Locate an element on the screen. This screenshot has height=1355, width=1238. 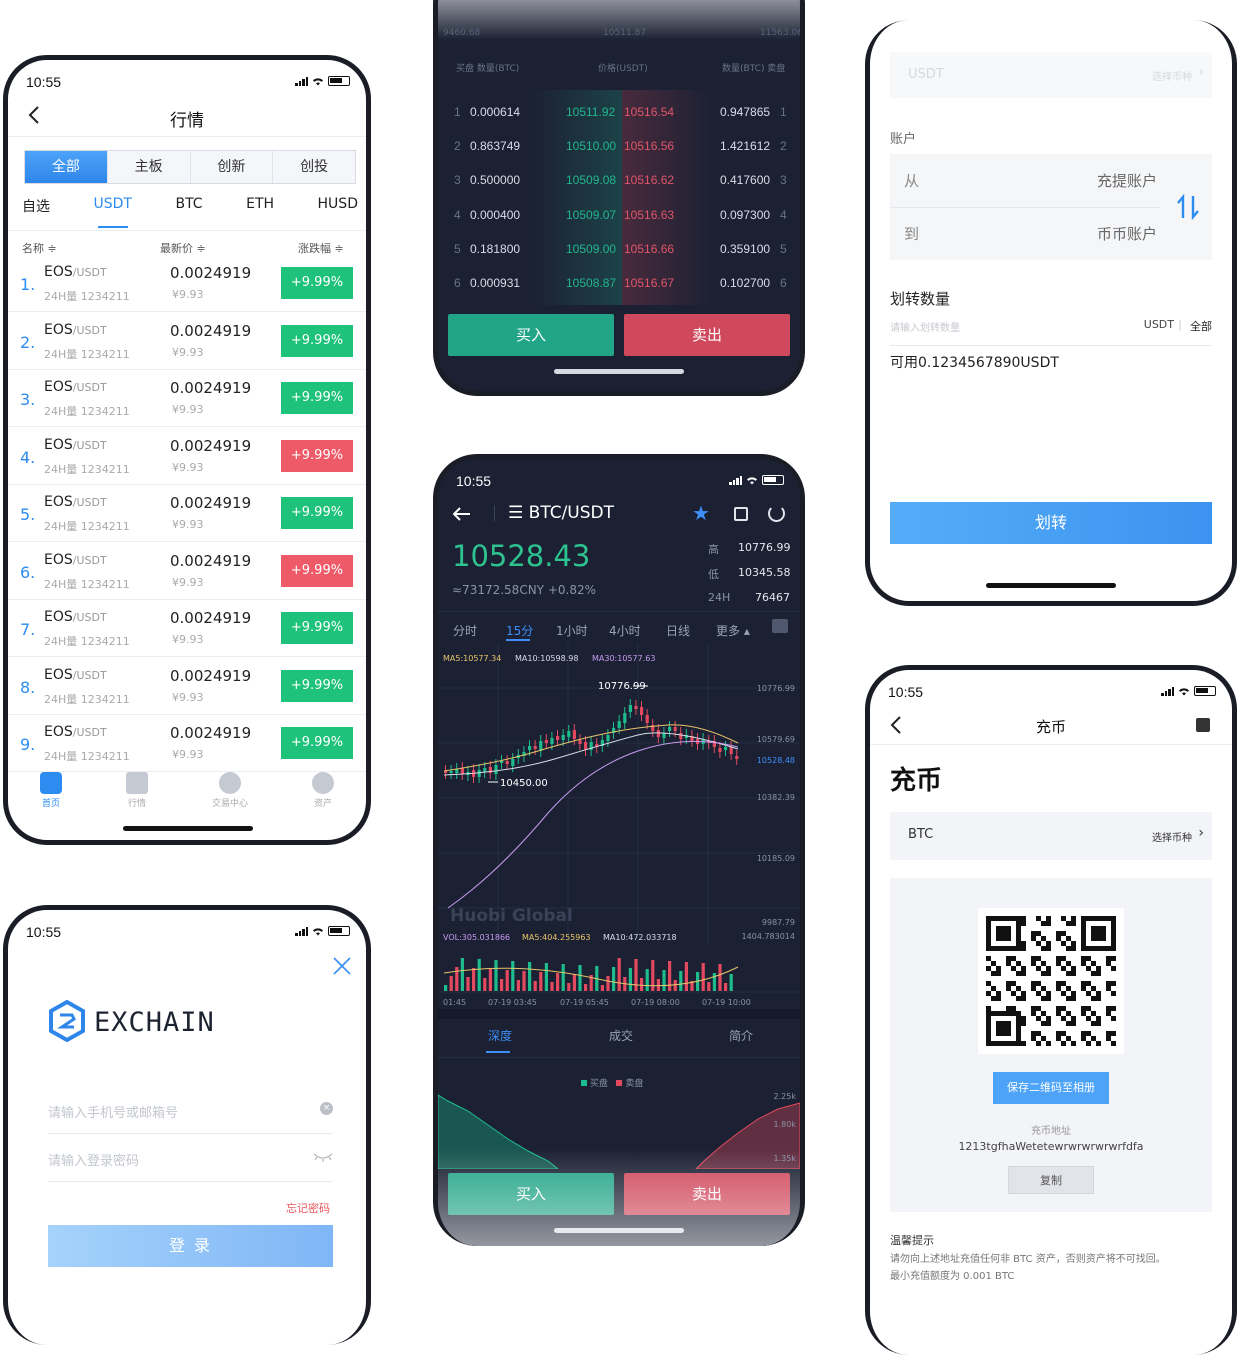
row-quote: /USDT is located at coordinates (89, 445).